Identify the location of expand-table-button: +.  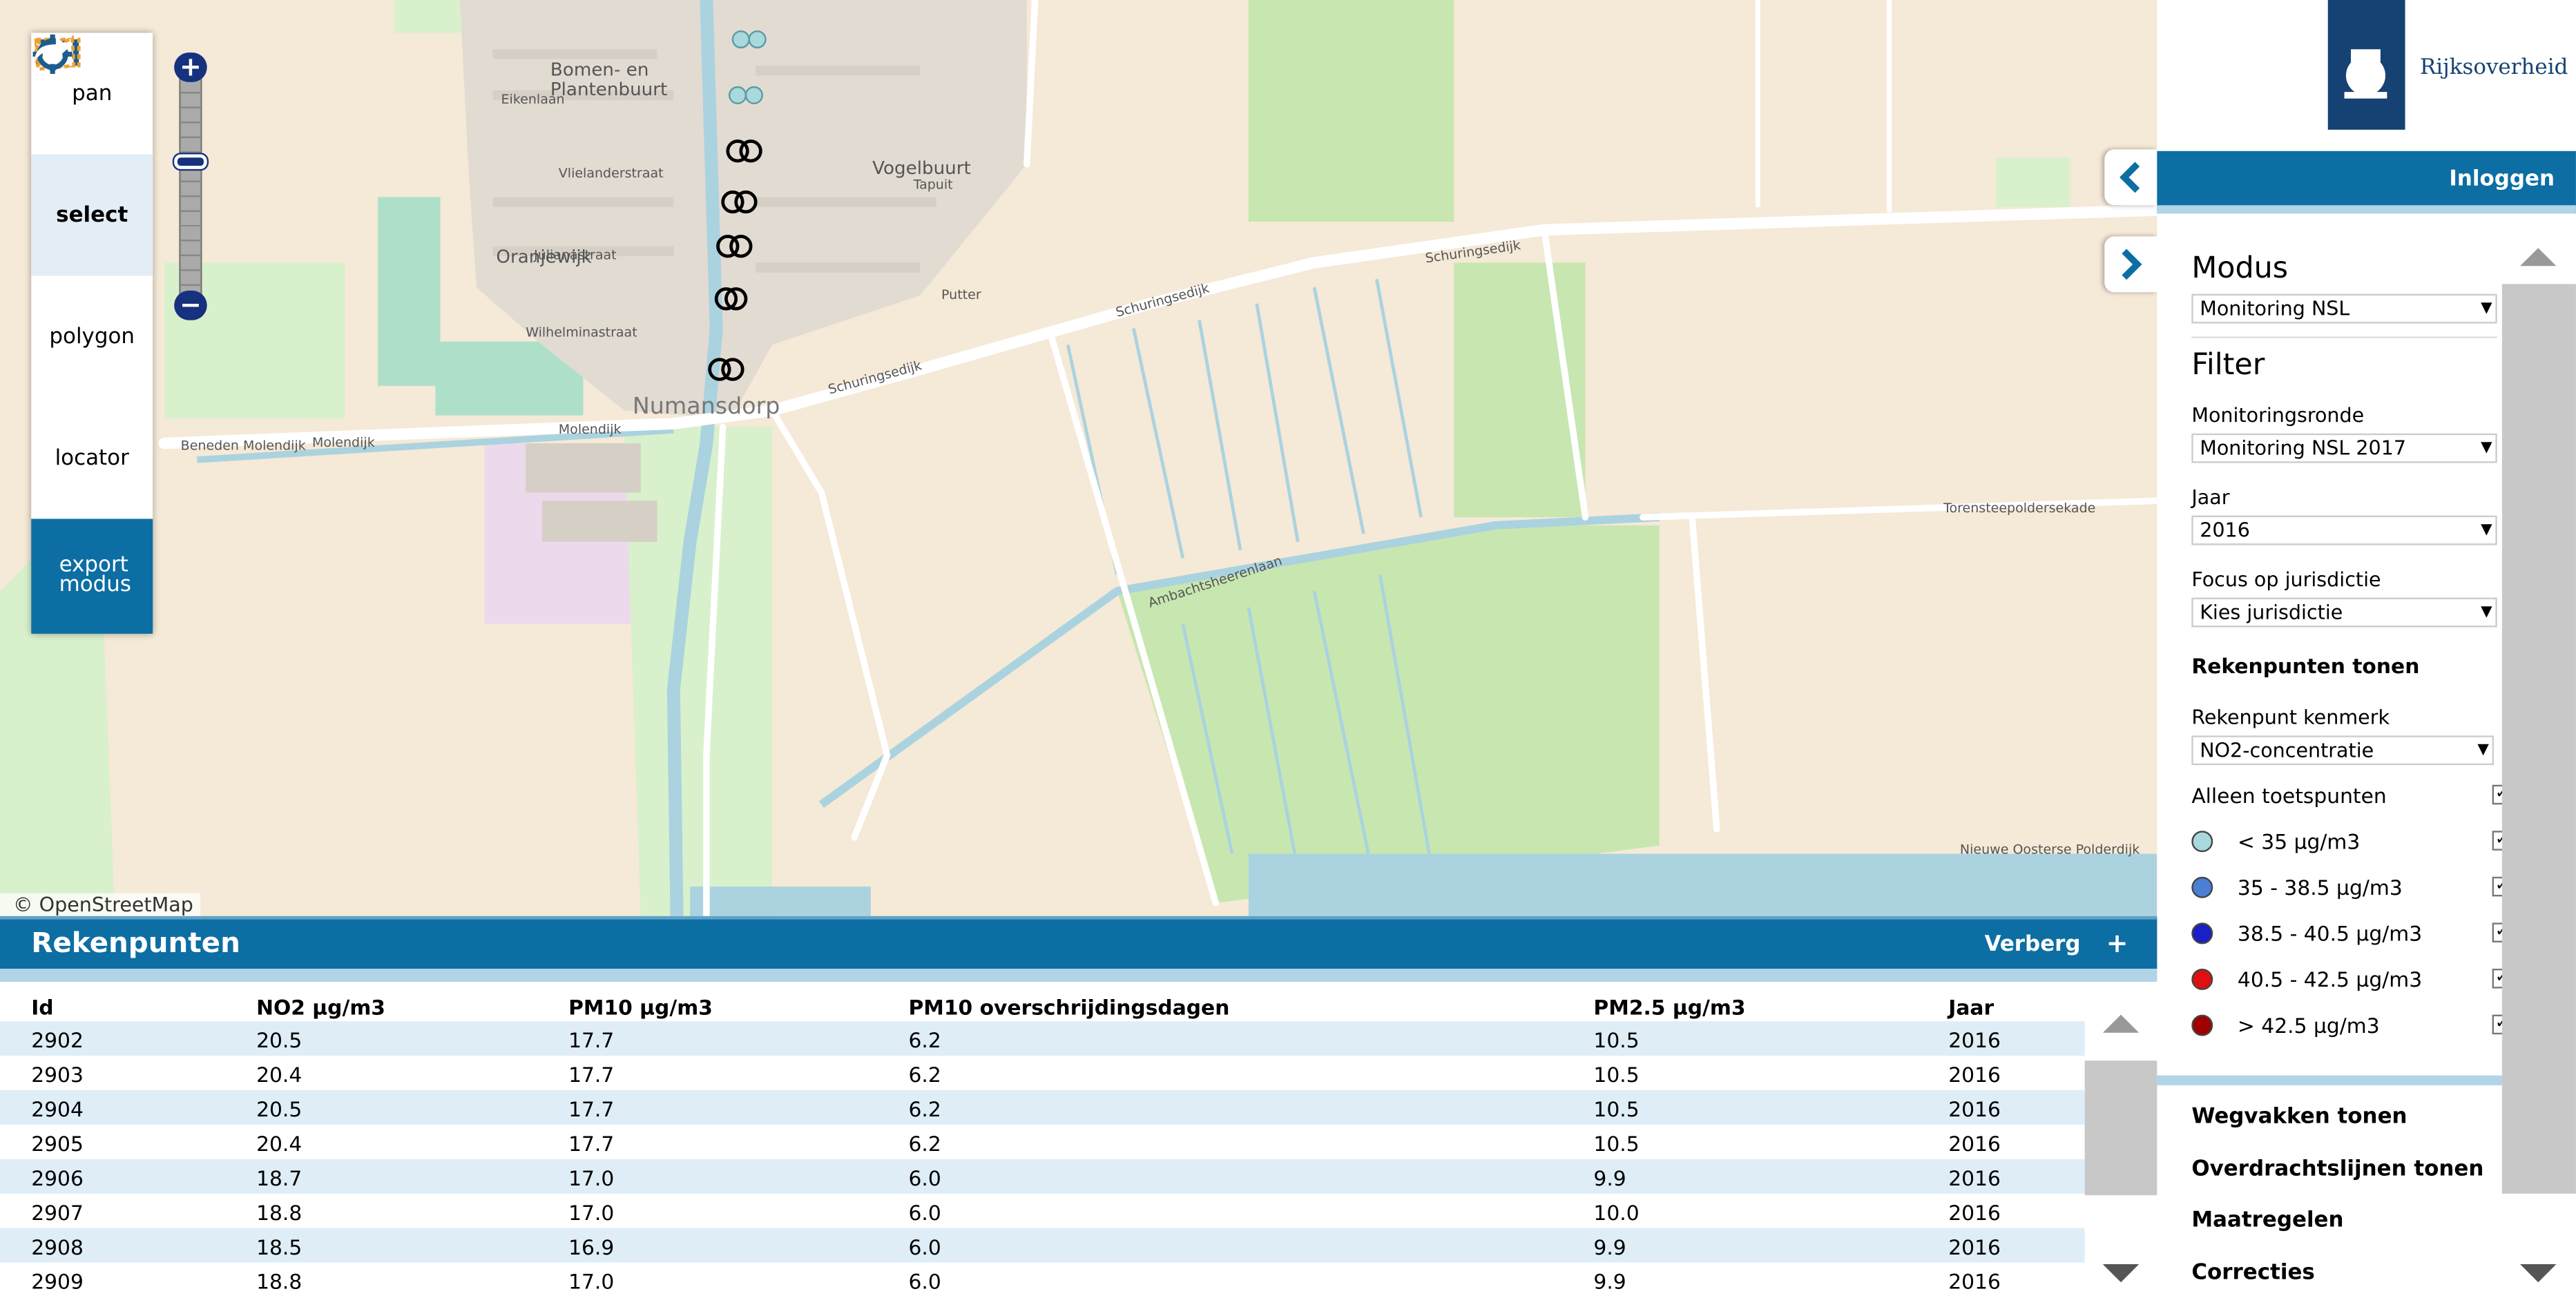
(2117, 943).